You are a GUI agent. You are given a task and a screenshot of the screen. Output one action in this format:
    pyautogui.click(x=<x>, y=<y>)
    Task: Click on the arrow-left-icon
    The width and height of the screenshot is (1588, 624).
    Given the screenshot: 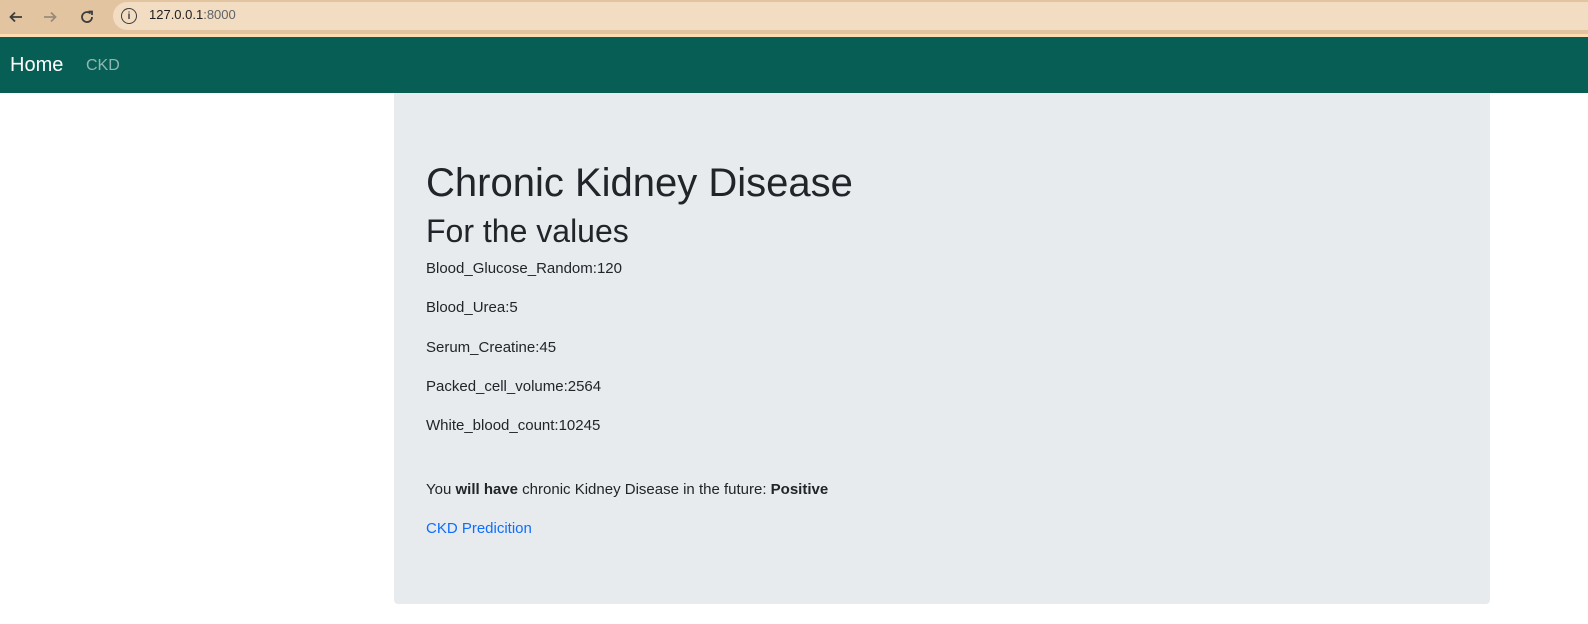 What is the action you would take?
    pyautogui.click(x=15, y=17)
    